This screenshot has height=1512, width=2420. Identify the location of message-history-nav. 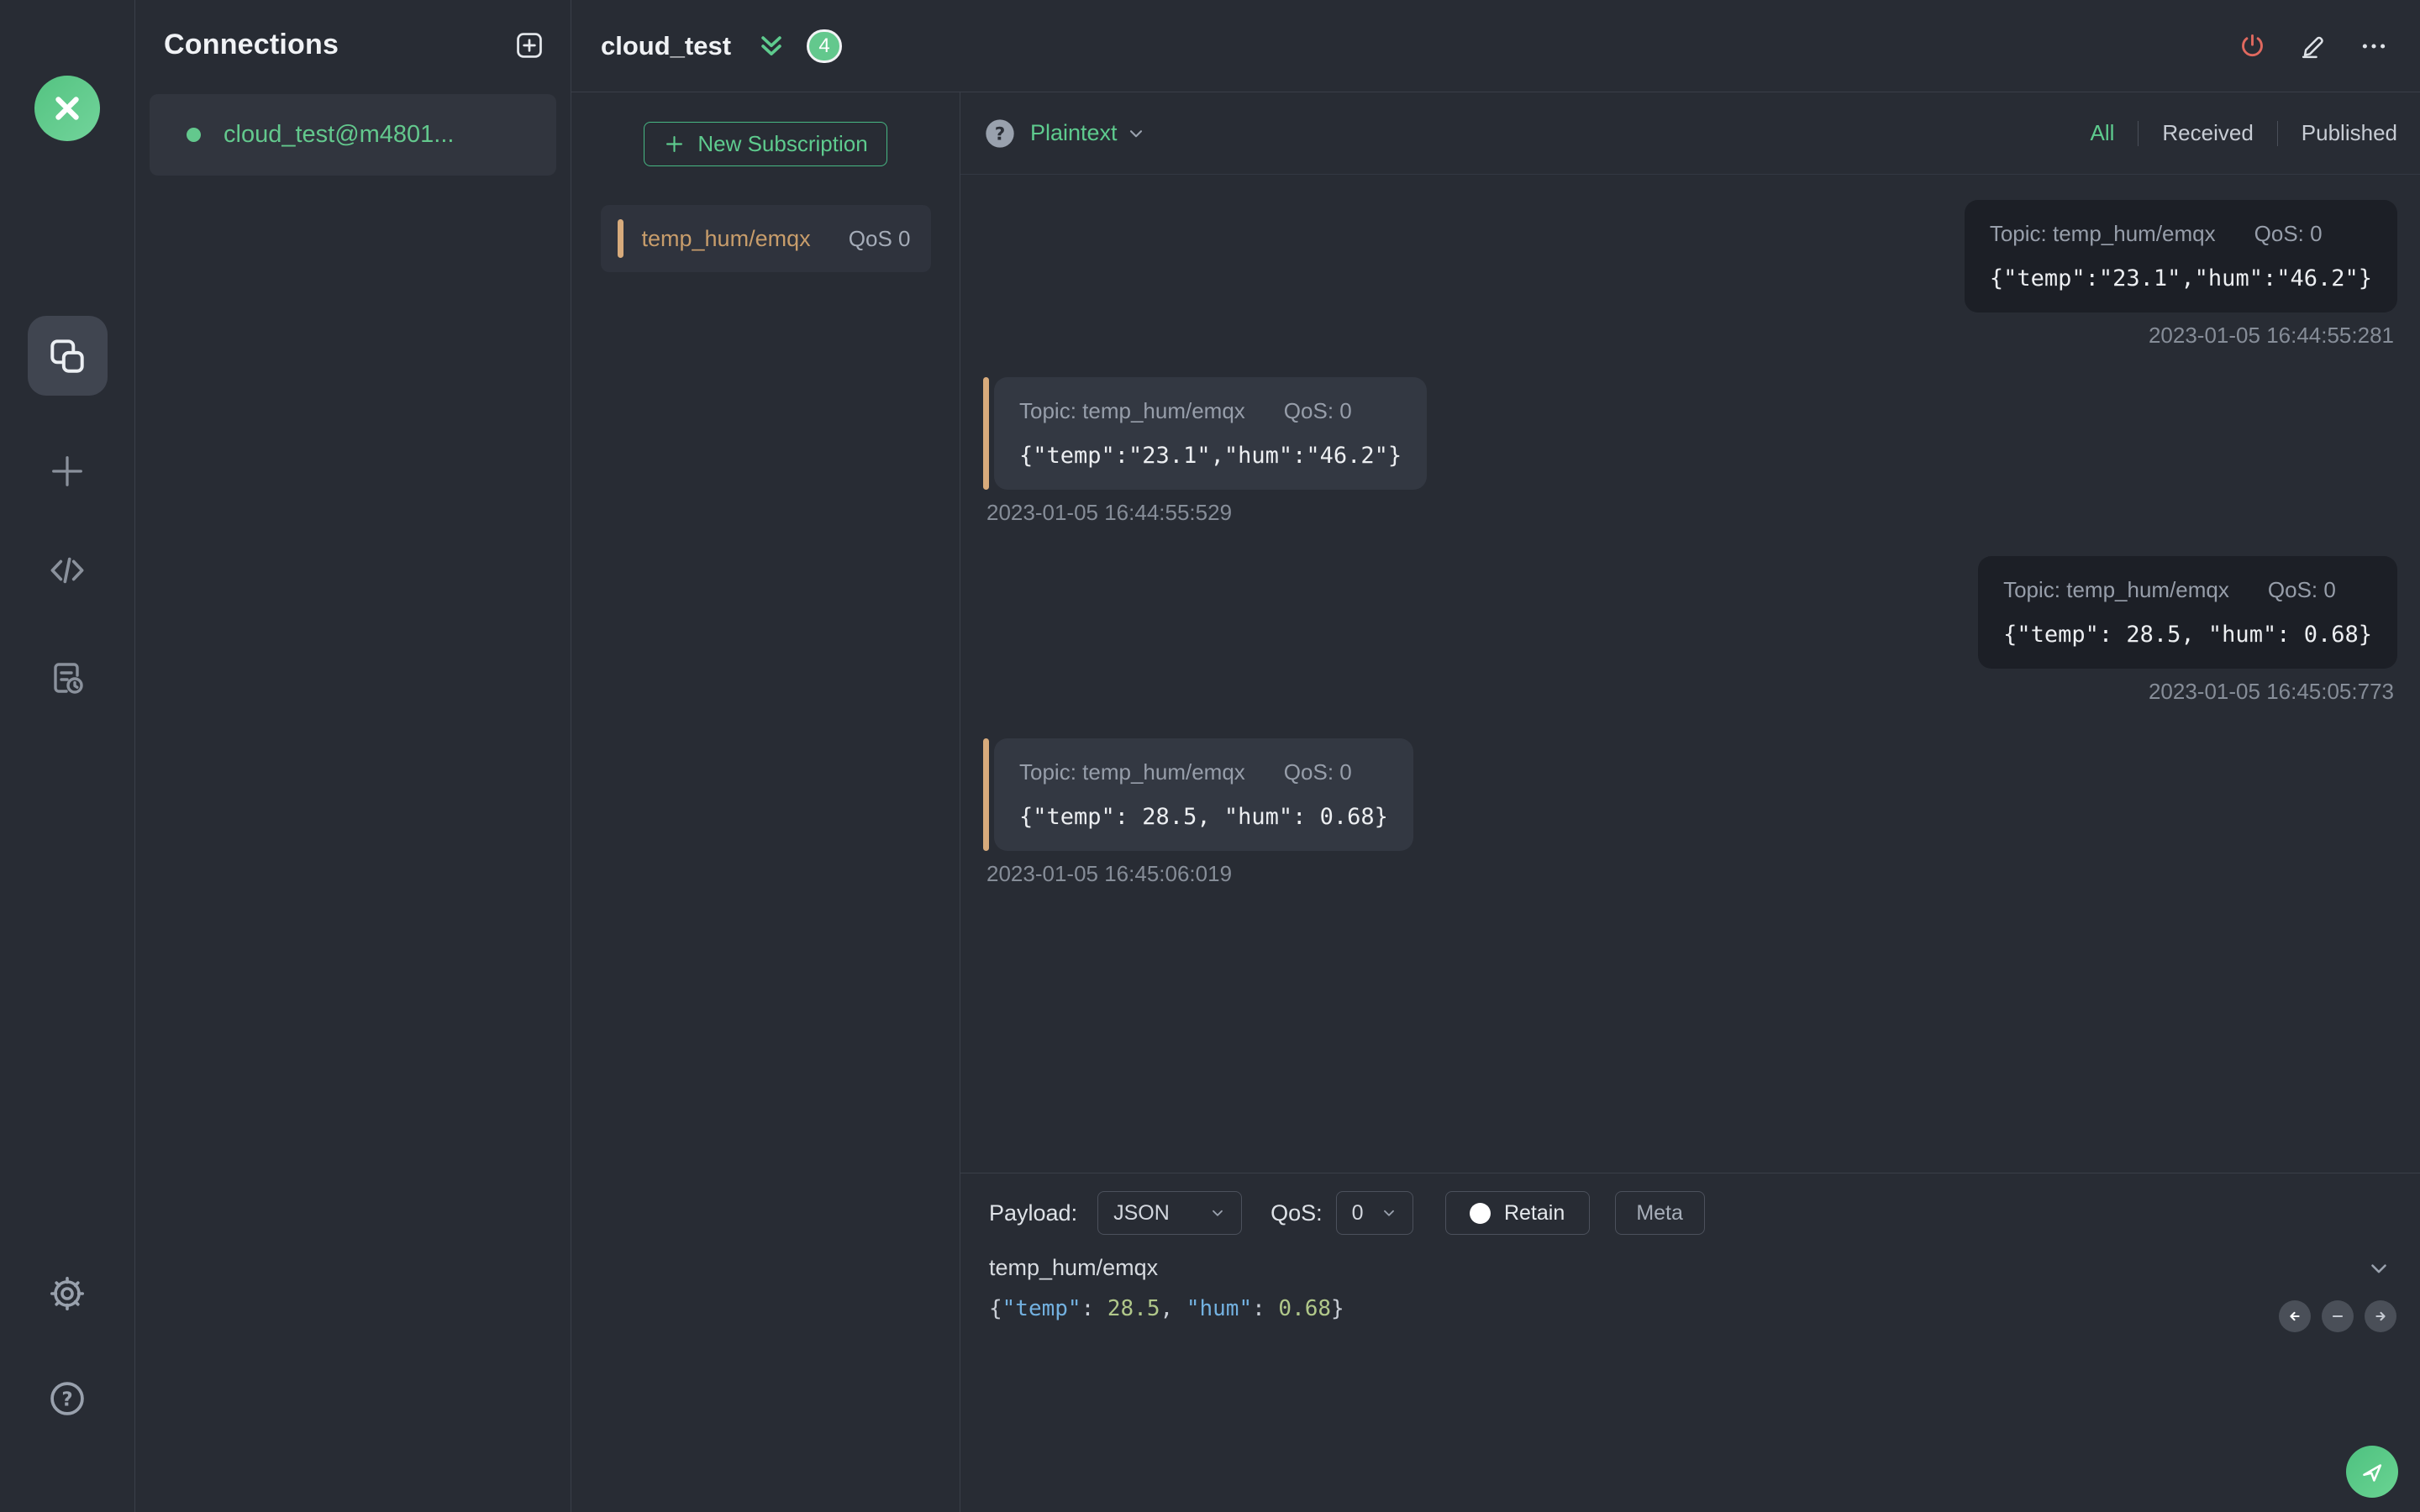
(2337, 1316).